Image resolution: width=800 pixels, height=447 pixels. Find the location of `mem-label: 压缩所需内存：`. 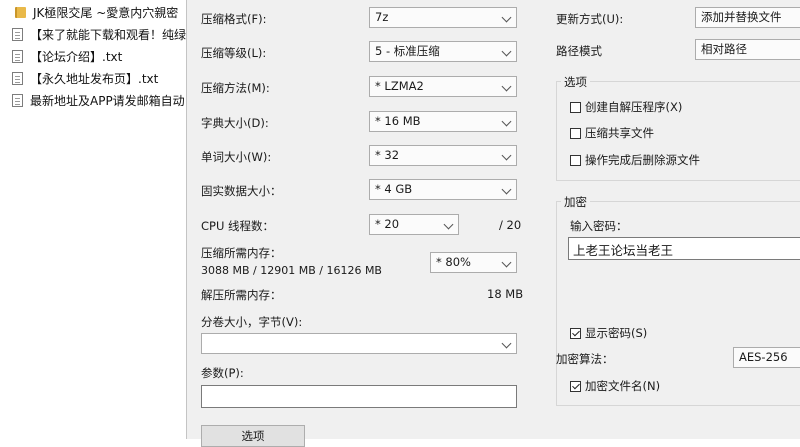

mem-label: 压缩所需内存： is located at coordinates (241, 253).